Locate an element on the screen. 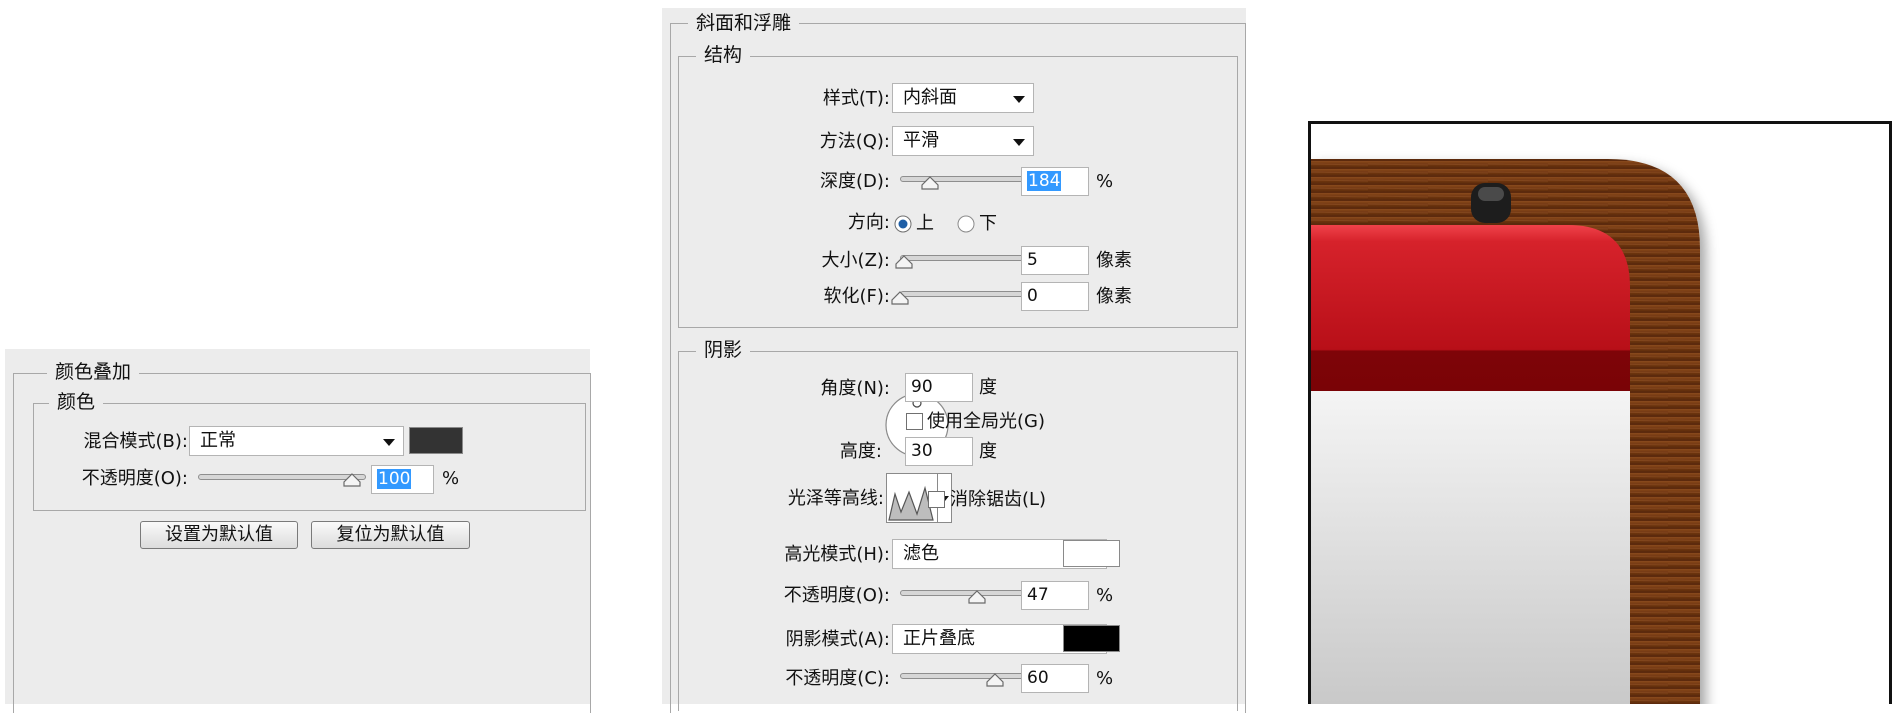 The image size is (1896, 713). soften-value: 0 is located at coordinates (1032, 296).